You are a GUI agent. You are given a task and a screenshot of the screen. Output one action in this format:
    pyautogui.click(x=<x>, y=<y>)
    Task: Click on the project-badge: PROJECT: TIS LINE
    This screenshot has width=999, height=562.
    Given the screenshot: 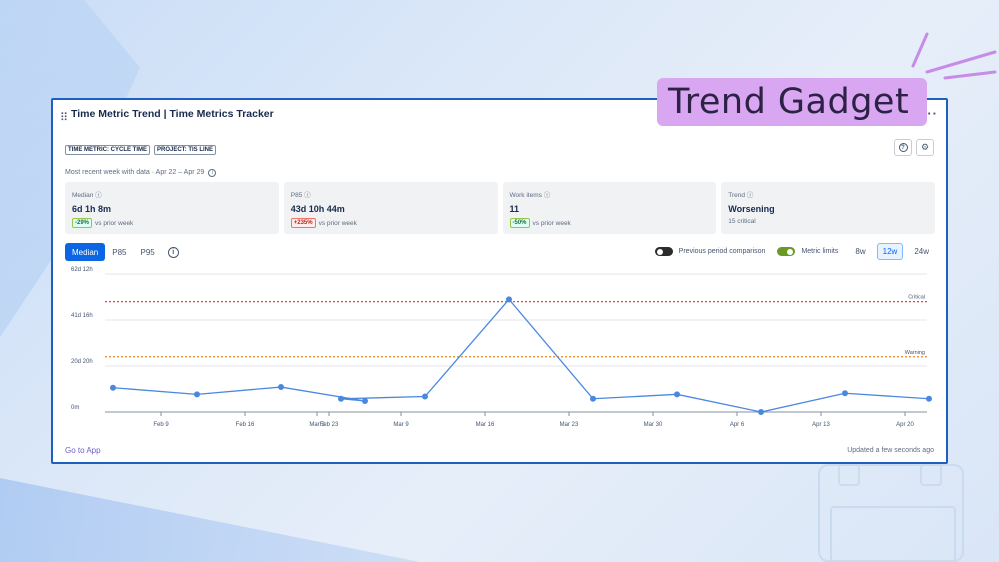 What is the action you would take?
    pyautogui.click(x=185, y=150)
    